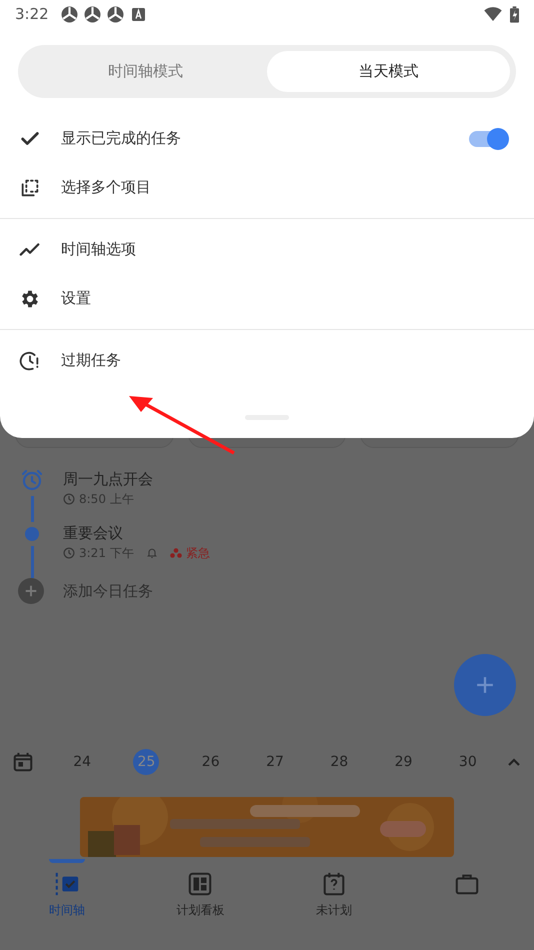 The width and height of the screenshot is (534, 950). I want to click on nav-tab: 未计划, so click(333, 890).